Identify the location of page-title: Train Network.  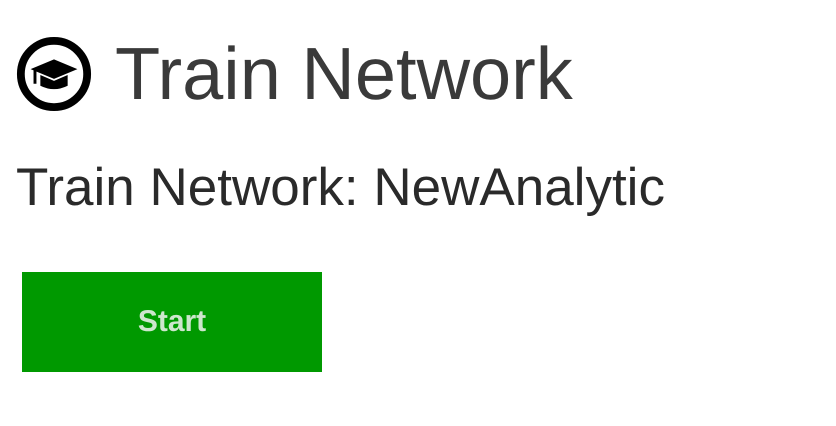
(344, 74).